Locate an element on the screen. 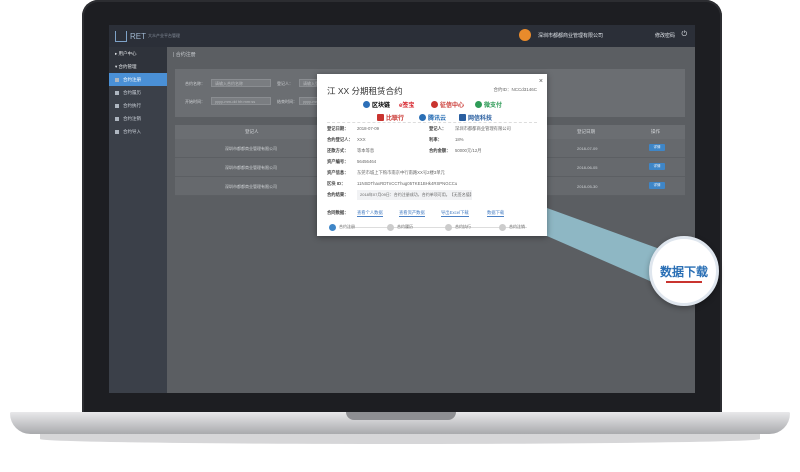 This screenshot has height=472, width=800. timeline-label: 合约履历 is located at coordinates (405, 226).